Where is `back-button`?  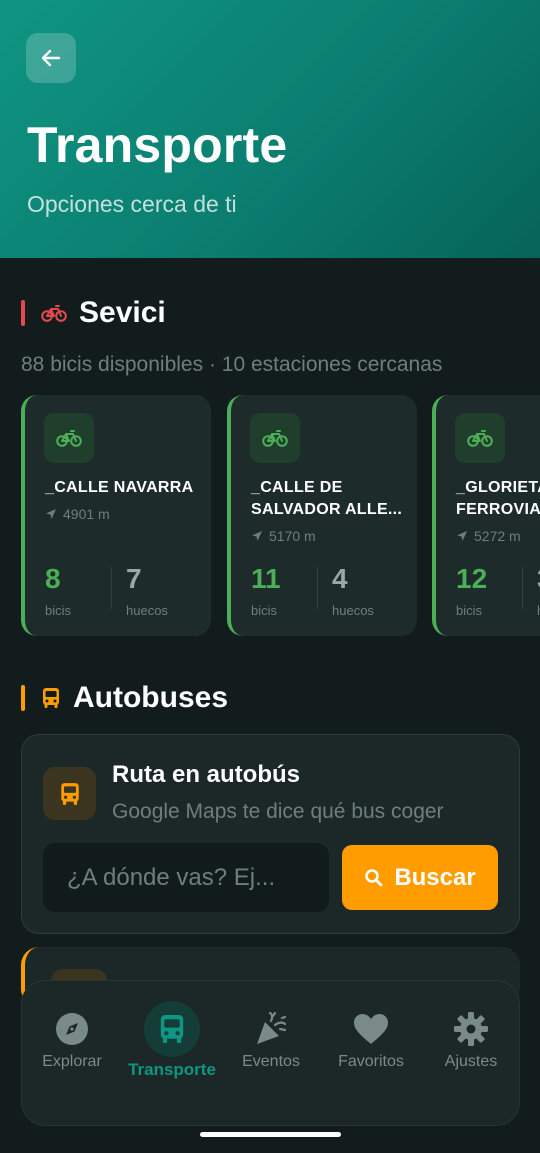
back-button is located at coordinates (51, 58).